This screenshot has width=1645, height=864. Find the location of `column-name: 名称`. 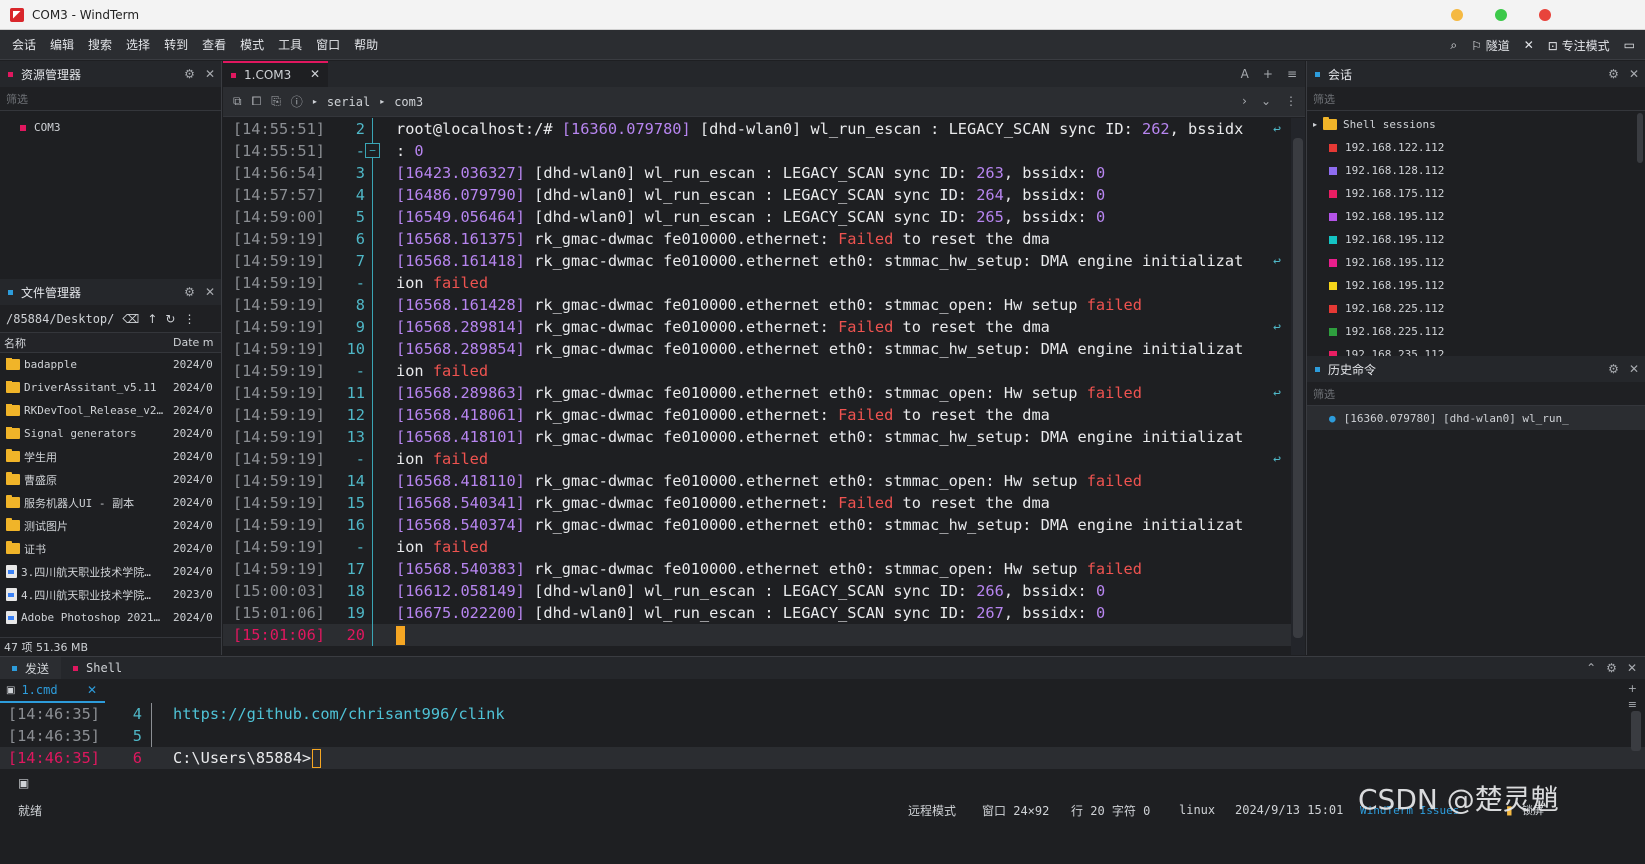

column-name: 名称 is located at coordinates (84, 343).